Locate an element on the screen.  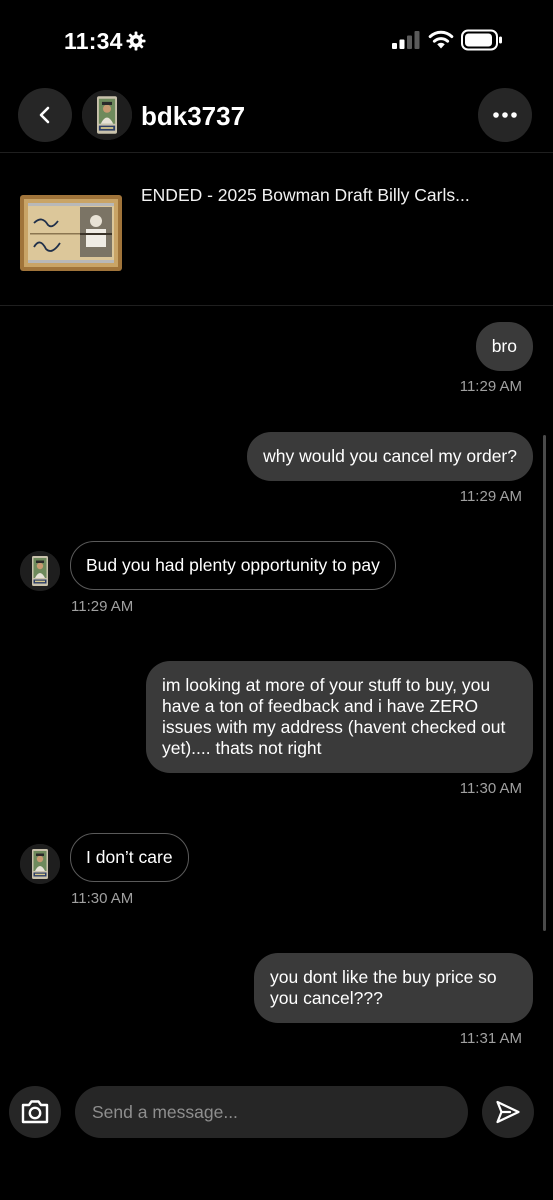
more-icon is located at coordinates (505, 115).